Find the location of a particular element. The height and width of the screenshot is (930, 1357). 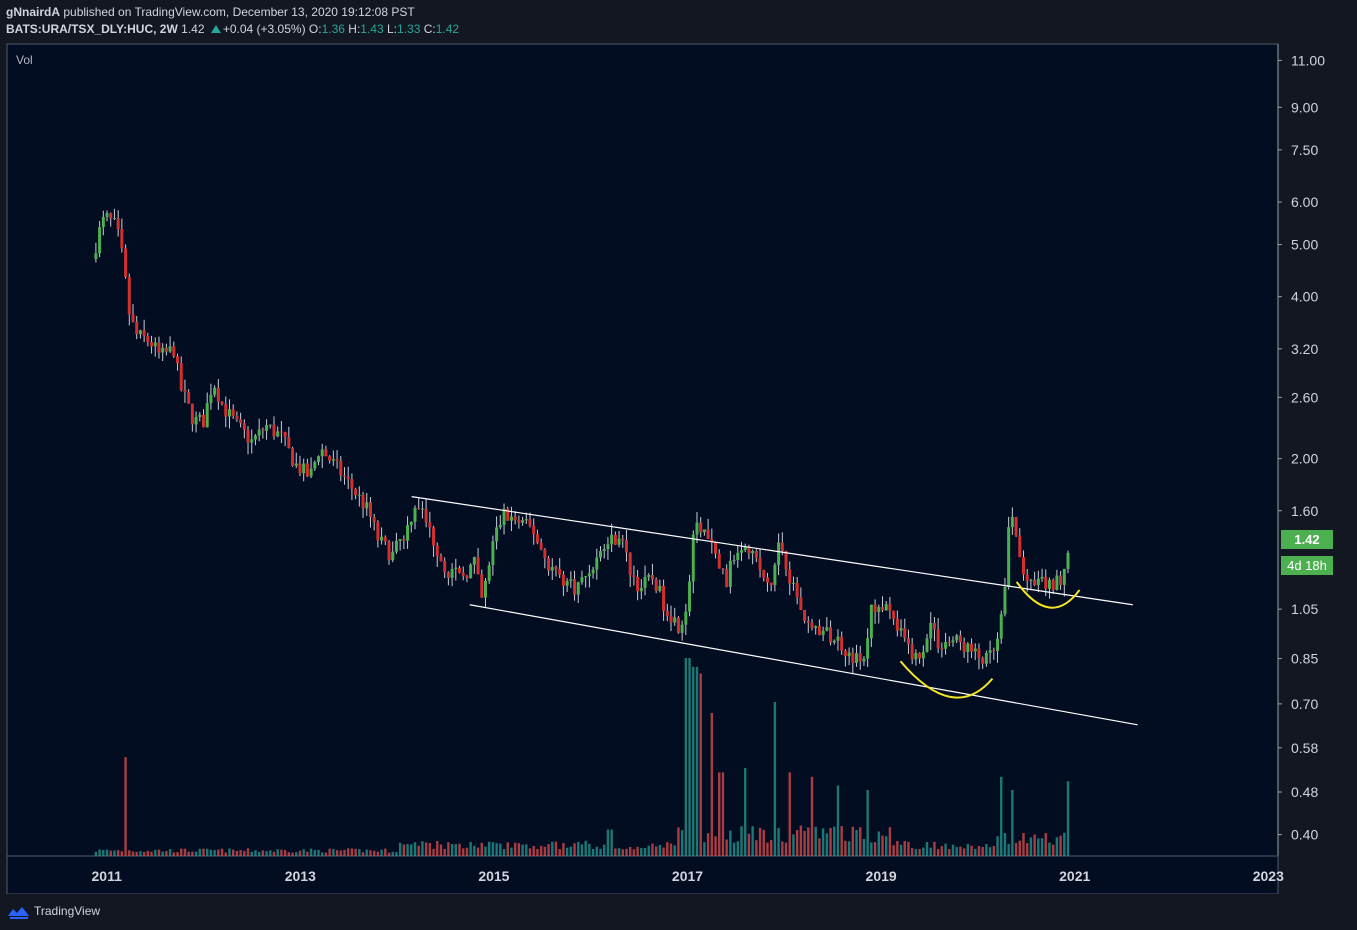

price-tick-label: 6.00 is located at coordinates (1304, 202).